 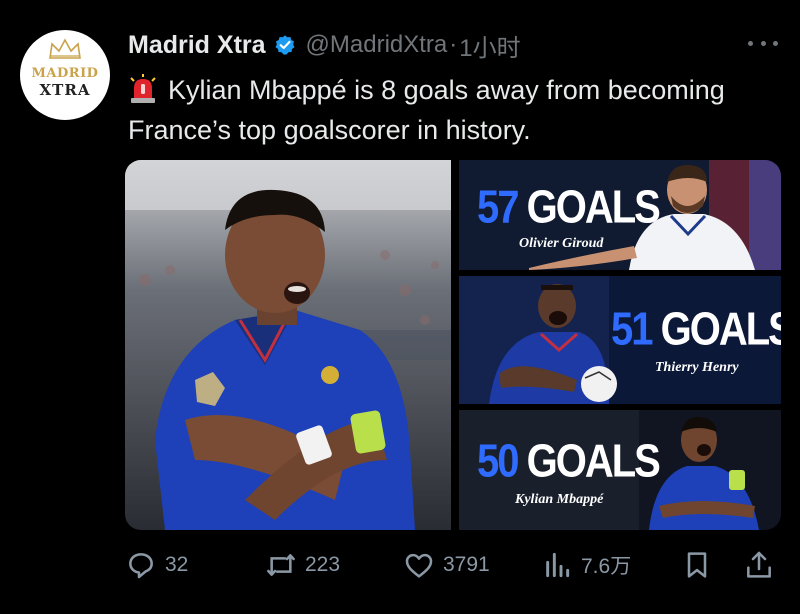 What do you see at coordinates (489, 45) in the screenshot?
I see `tweet-timestamp: 1小时` at bounding box center [489, 45].